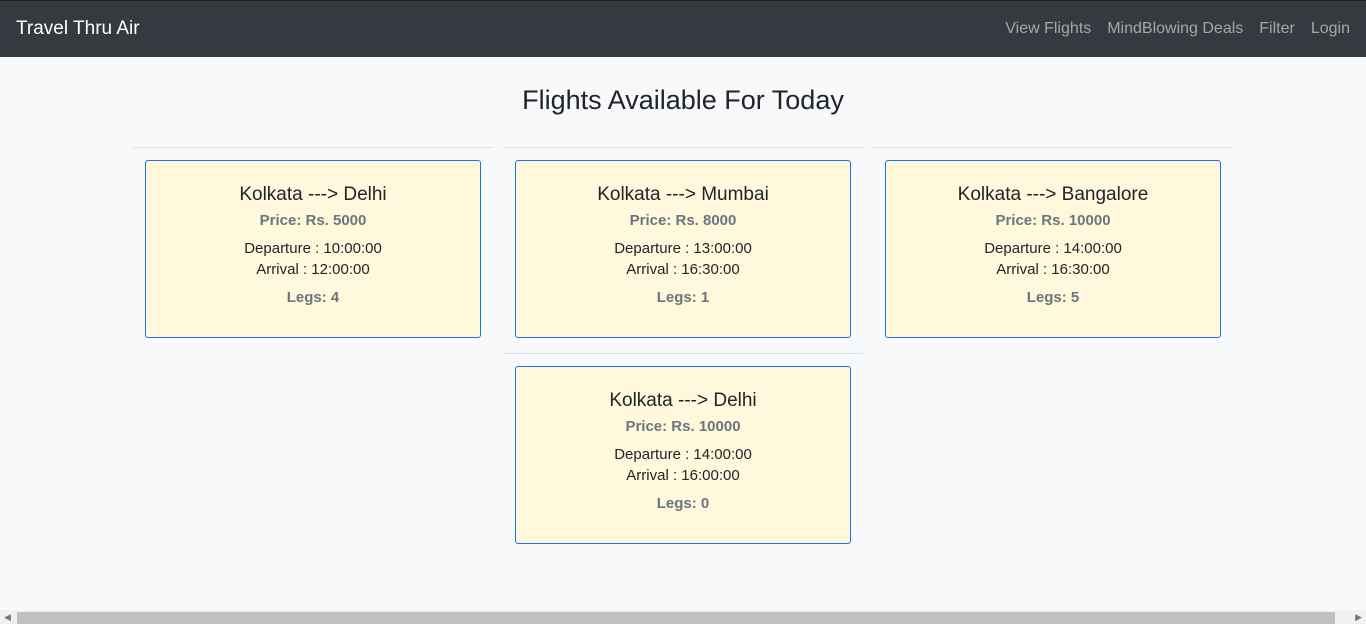  Describe the element at coordinates (683, 194) in the screenshot. I see `flight-route: Kolkata ---> Mumbai` at that location.